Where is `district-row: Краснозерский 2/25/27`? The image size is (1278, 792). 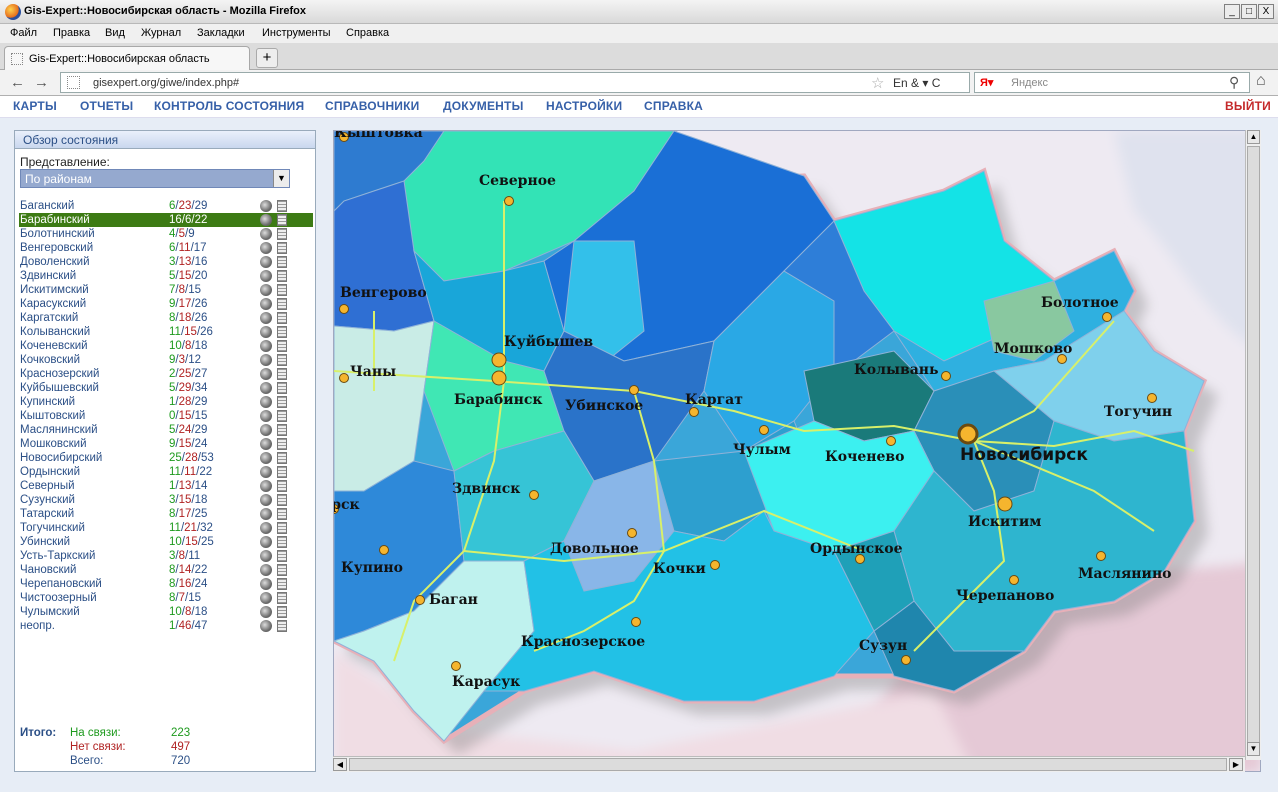
district-row: Краснозерский 2/25/27 is located at coordinates (166, 374).